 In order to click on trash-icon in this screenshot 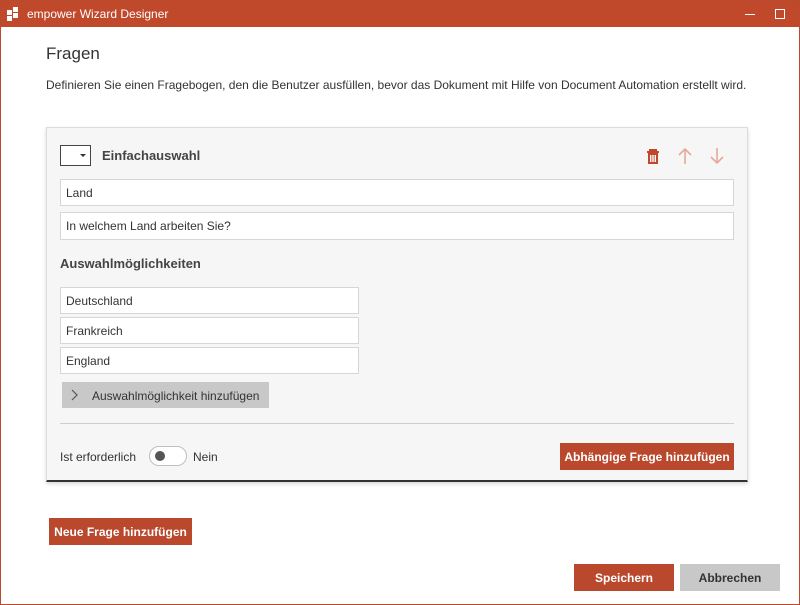, I will do `click(653, 156)`.